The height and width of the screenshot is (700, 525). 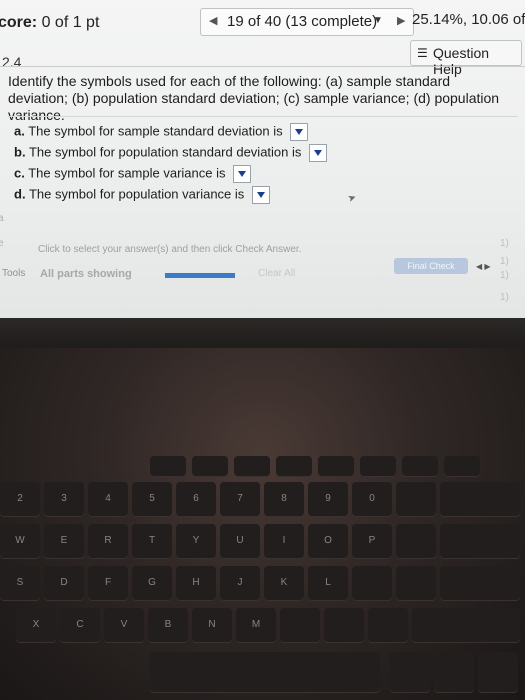 What do you see at coordinates (299, 132) in the screenshot?
I see `answer-dropdown-a` at bounding box center [299, 132].